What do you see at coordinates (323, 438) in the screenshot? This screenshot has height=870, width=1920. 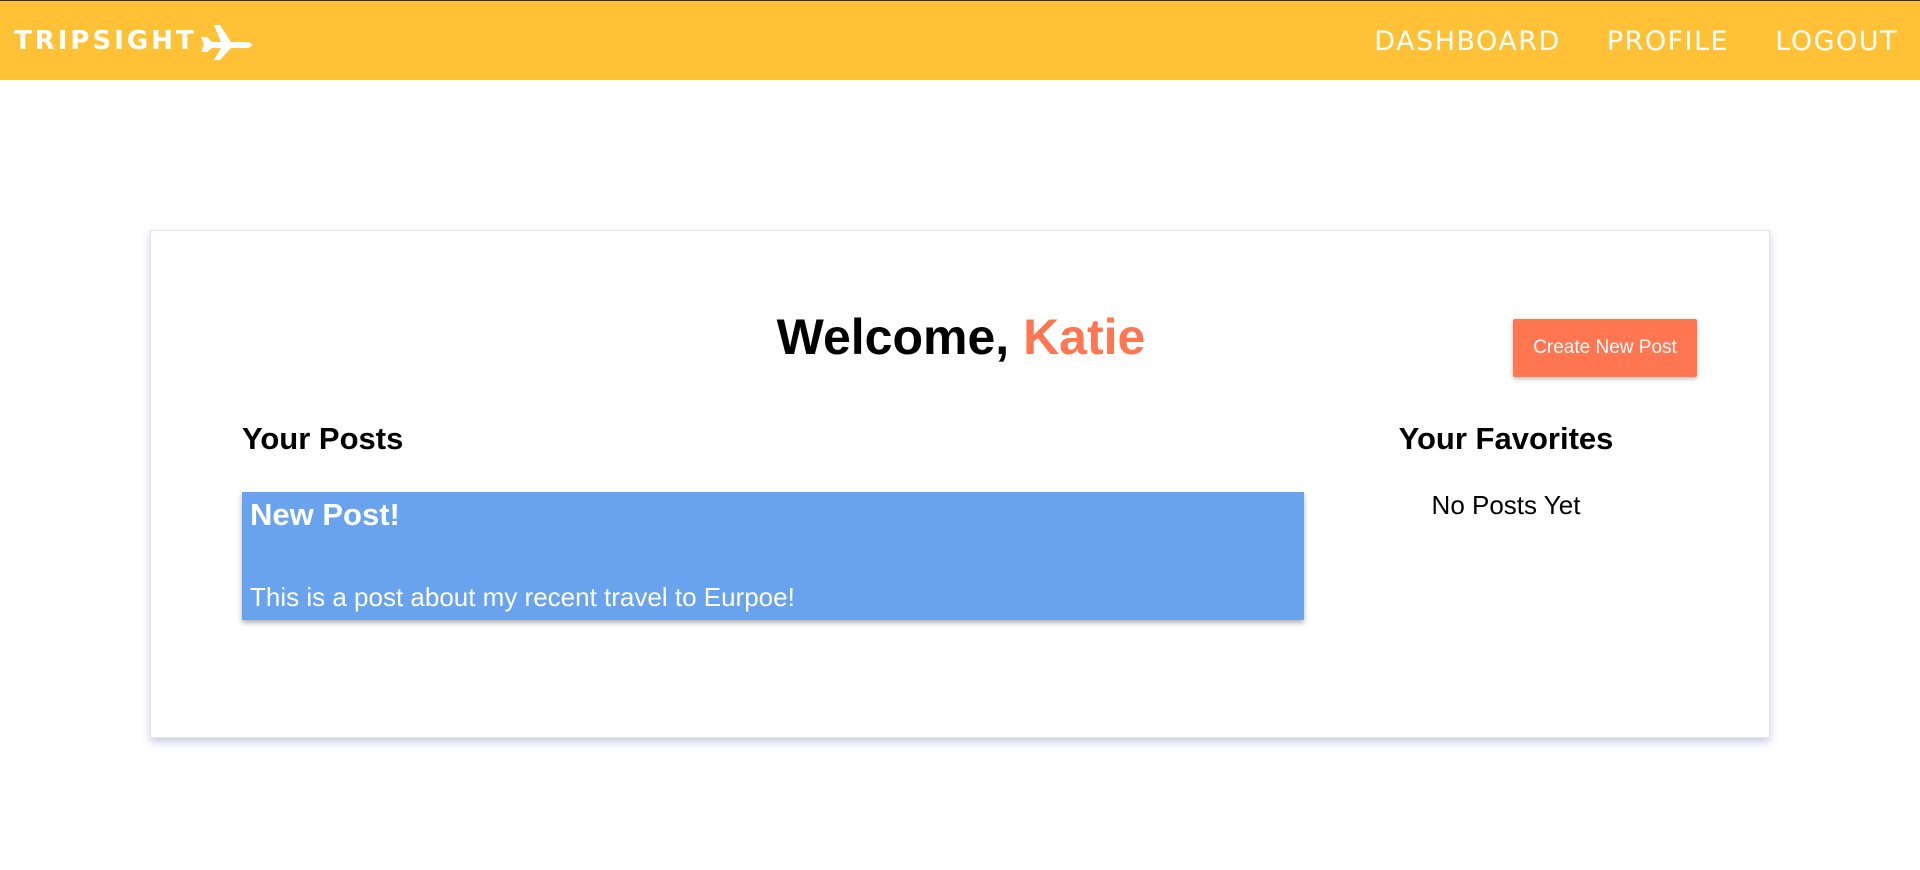 I see `your-posts-heading: Your Posts` at bounding box center [323, 438].